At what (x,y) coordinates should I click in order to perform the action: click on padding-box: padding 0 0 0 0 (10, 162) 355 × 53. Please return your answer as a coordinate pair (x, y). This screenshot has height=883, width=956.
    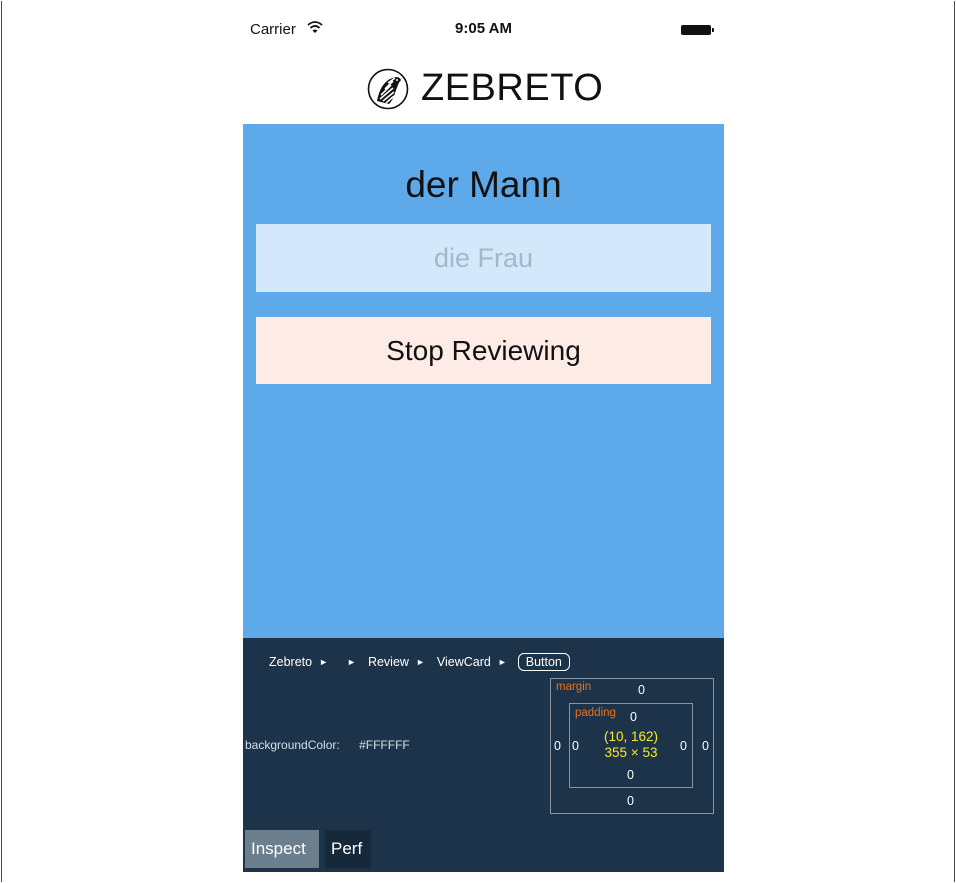
    Looking at the image, I should click on (631, 745).